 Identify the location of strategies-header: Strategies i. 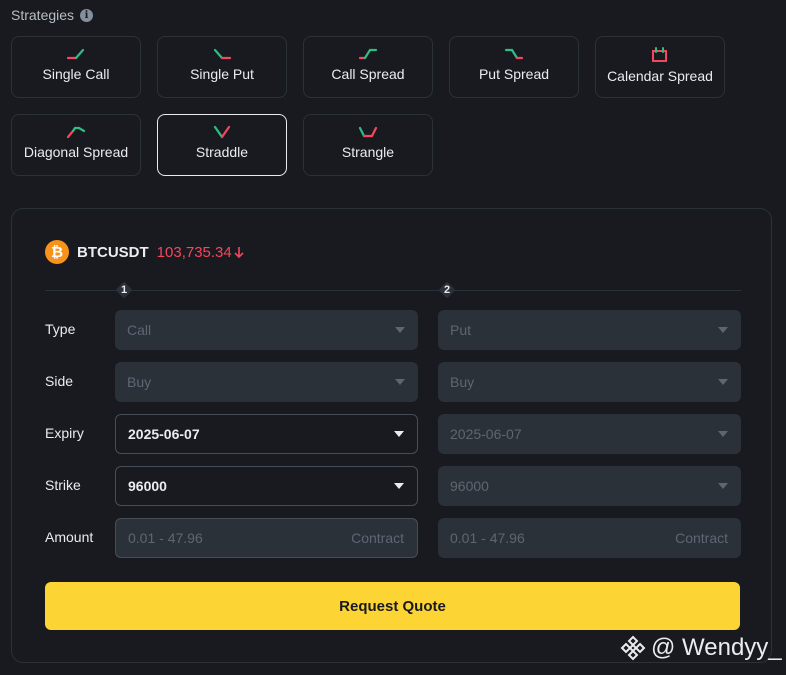
(52, 15).